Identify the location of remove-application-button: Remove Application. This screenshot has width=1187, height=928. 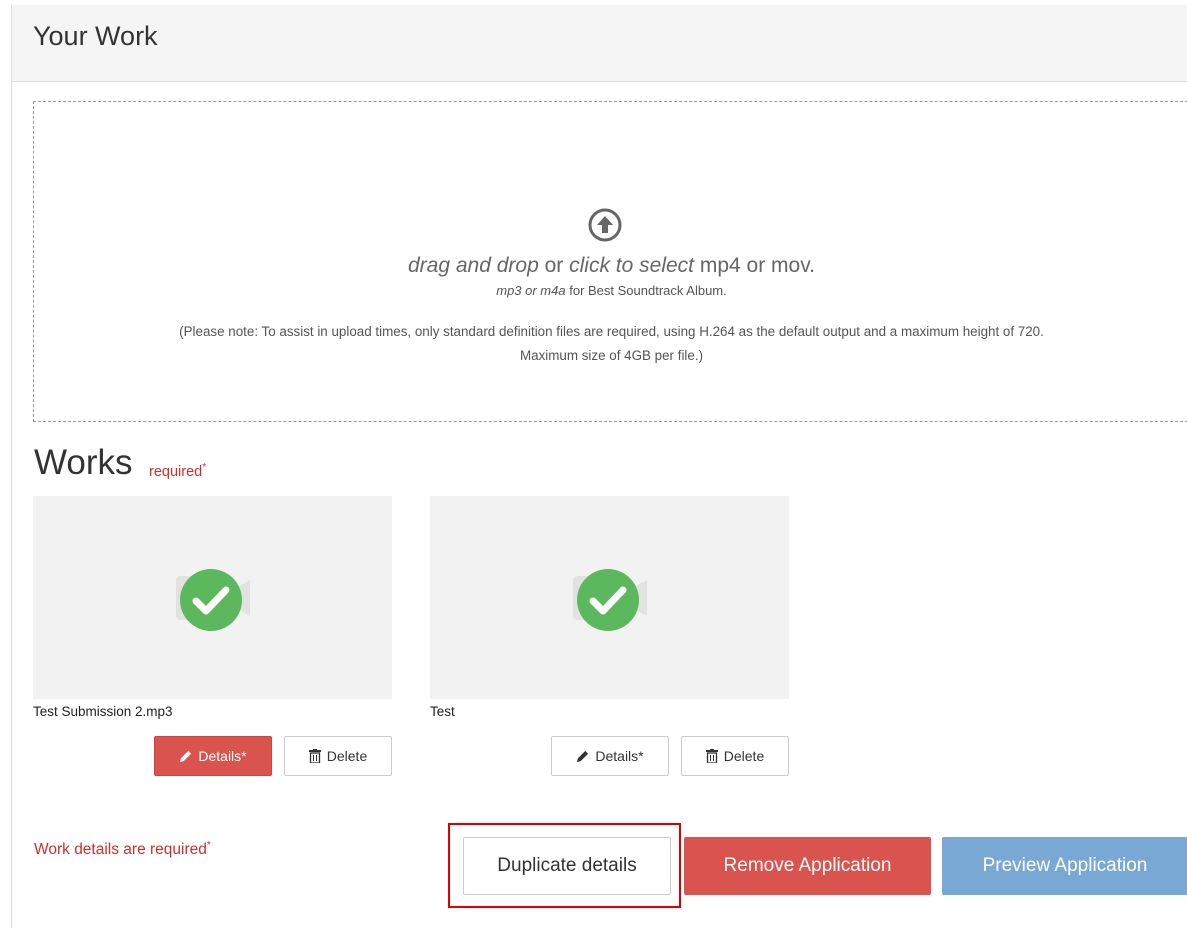
(807, 866).